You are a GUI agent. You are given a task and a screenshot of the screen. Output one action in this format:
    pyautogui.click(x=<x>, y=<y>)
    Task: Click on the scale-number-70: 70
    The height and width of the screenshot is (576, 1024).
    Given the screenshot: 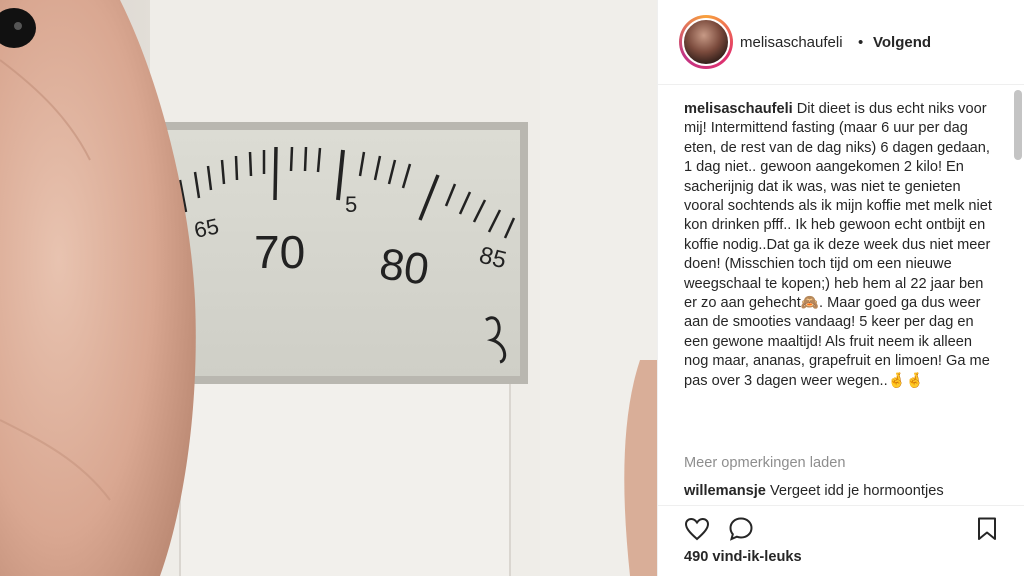 What is the action you would take?
    pyautogui.click(x=279, y=252)
    